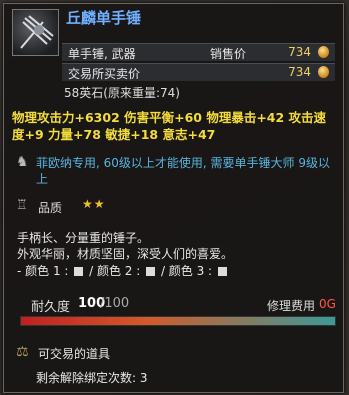 The height and width of the screenshot is (395, 349). I want to click on hammer-icon, so click(35, 32).